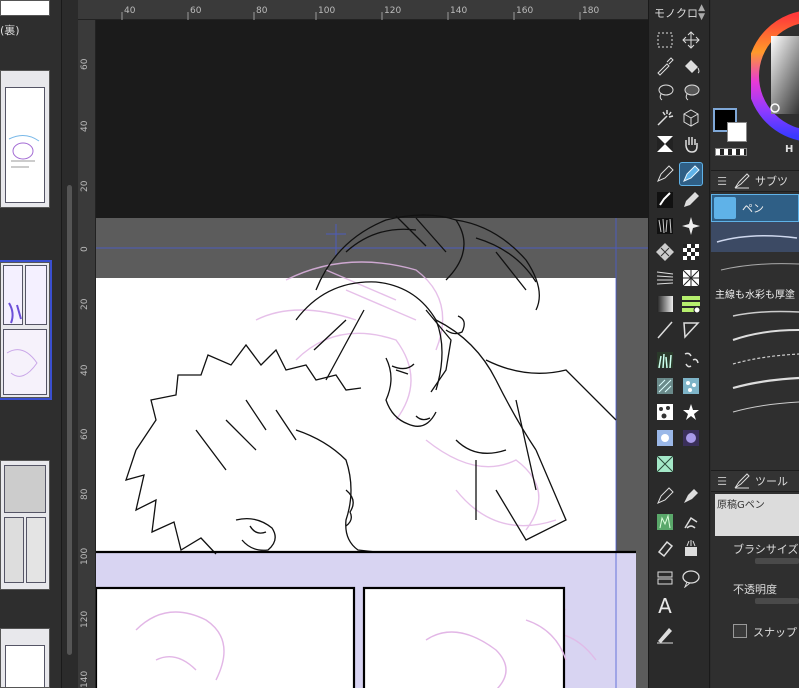  Describe the element at coordinates (771, 481) in the screenshot. I see `tool-property-panel-title: ツール` at that location.